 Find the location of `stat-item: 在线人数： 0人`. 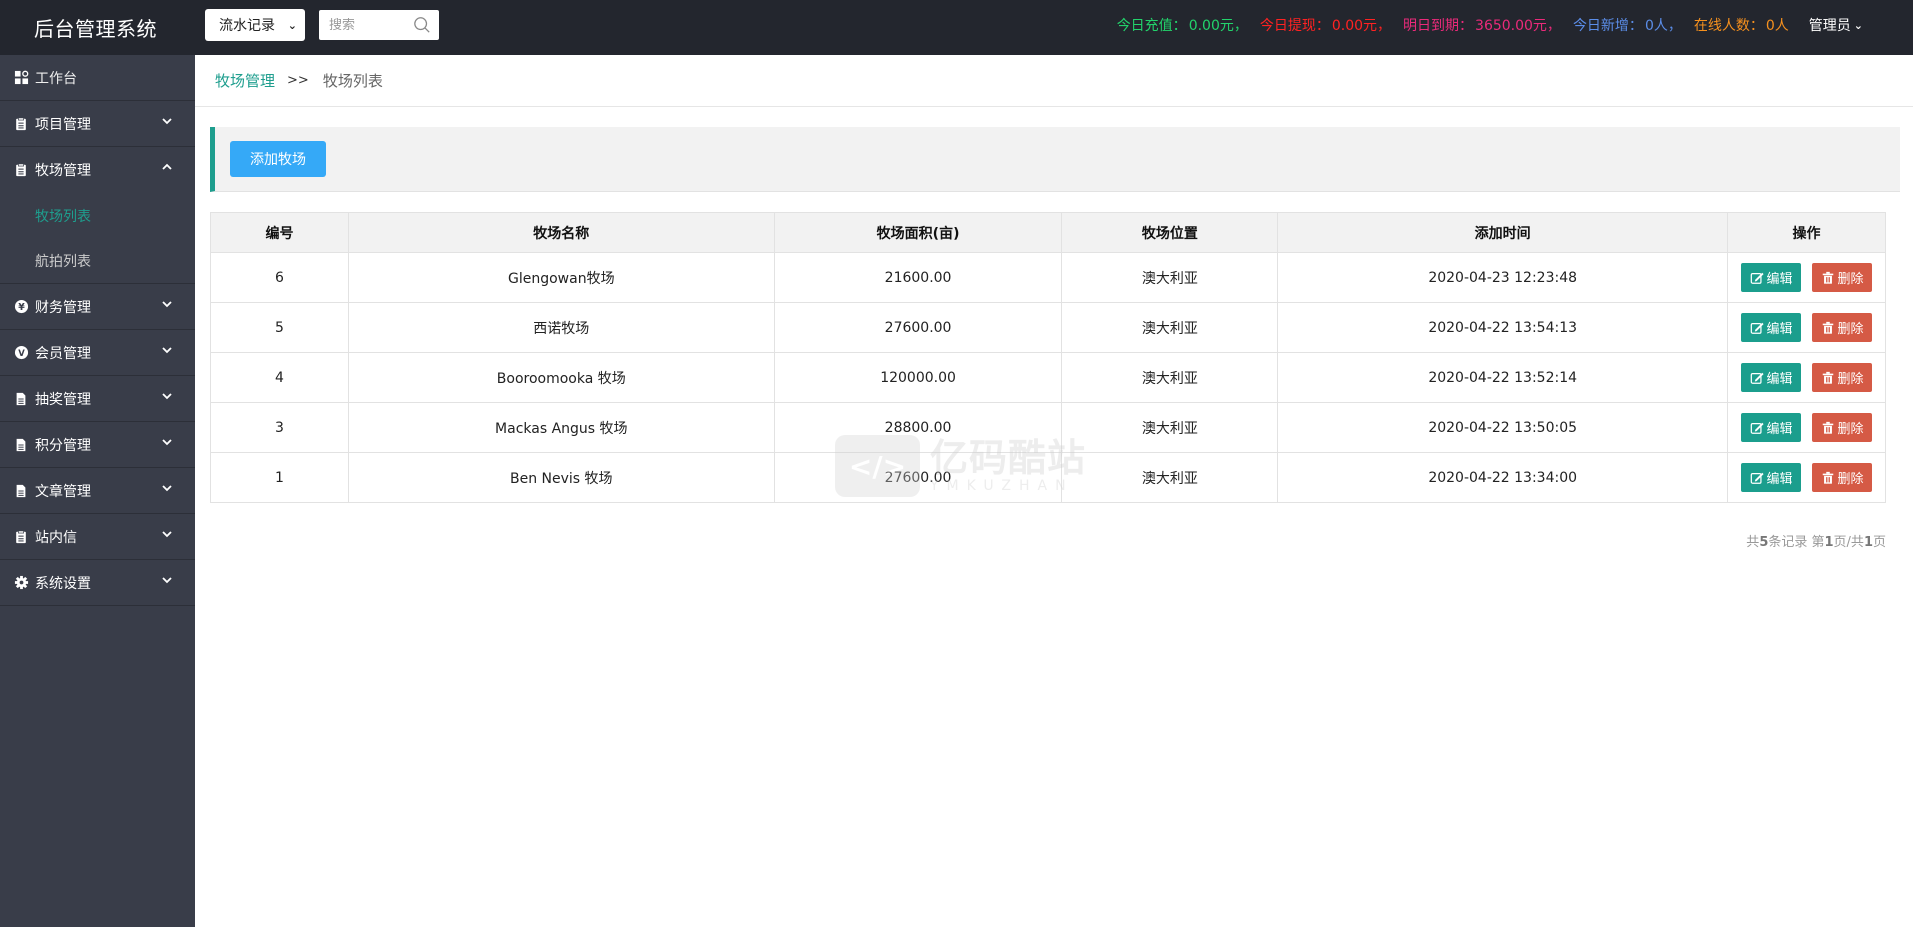

stat-item: 在线人数： 0人 is located at coordinates (1742, 25).